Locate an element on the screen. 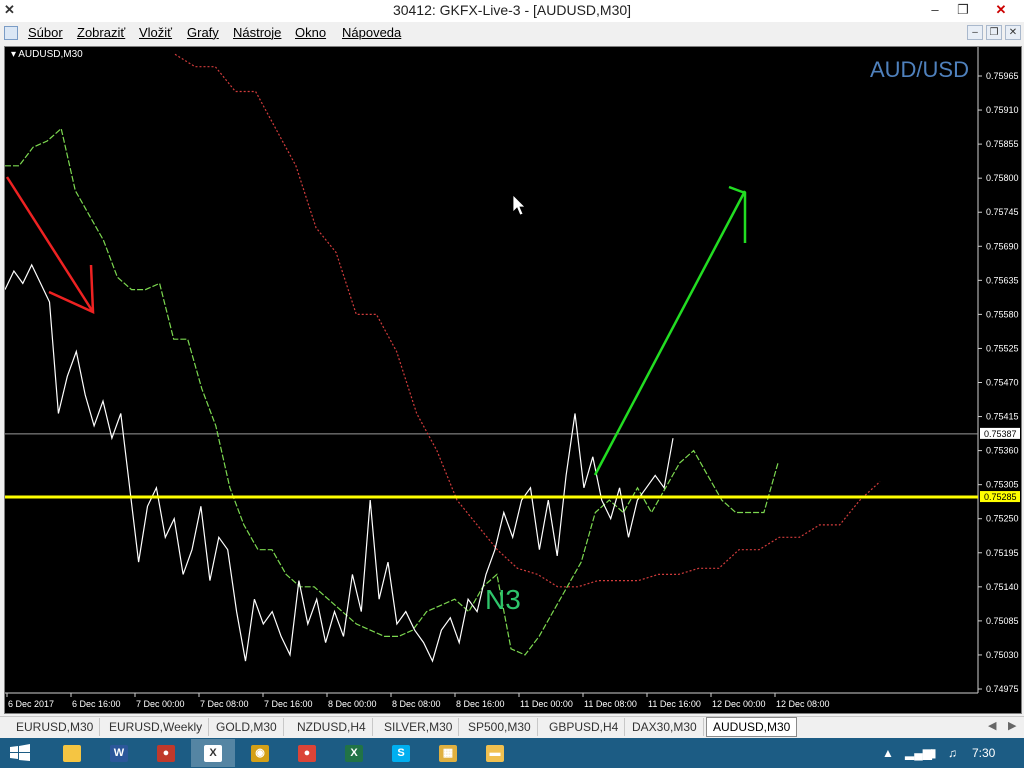  y-tick-label: 0.75855 is located at coordinates (1002, 144).